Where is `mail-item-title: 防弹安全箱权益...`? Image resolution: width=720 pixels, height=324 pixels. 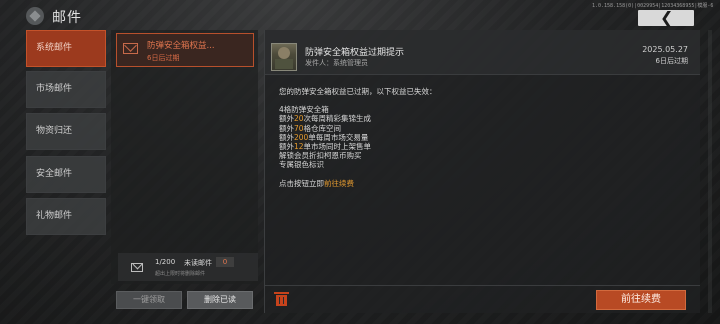
mail-item-title: 防弹安全箱权益... is located at coordinates (181, 46).